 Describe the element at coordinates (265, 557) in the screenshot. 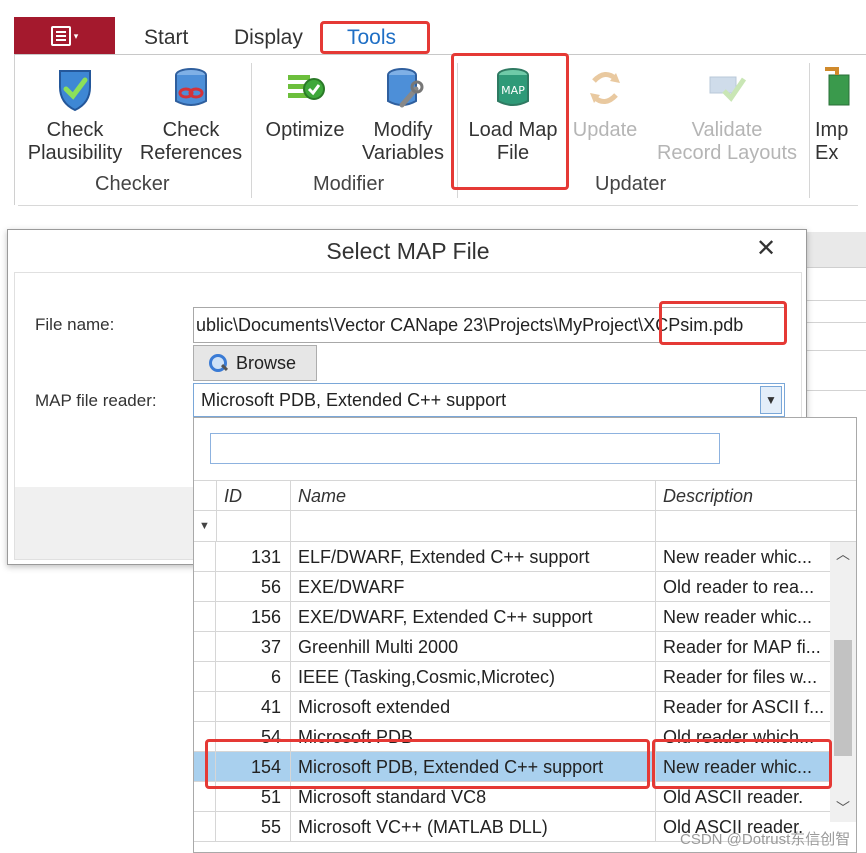

I see `cell-id: 131` at that location.